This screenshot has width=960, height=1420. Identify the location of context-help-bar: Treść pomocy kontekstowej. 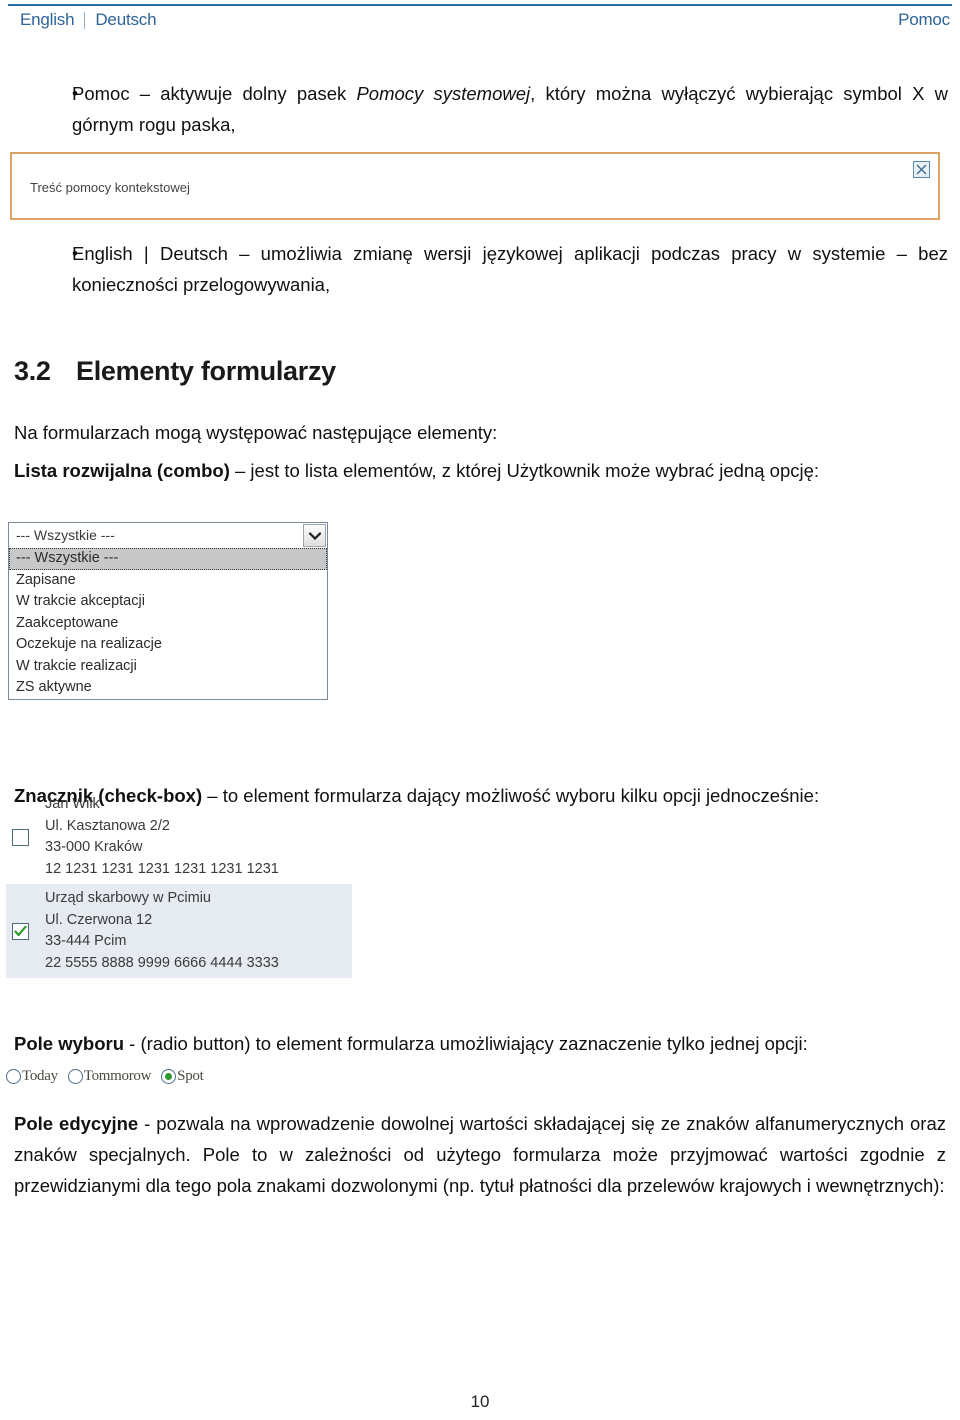
(475, 186).